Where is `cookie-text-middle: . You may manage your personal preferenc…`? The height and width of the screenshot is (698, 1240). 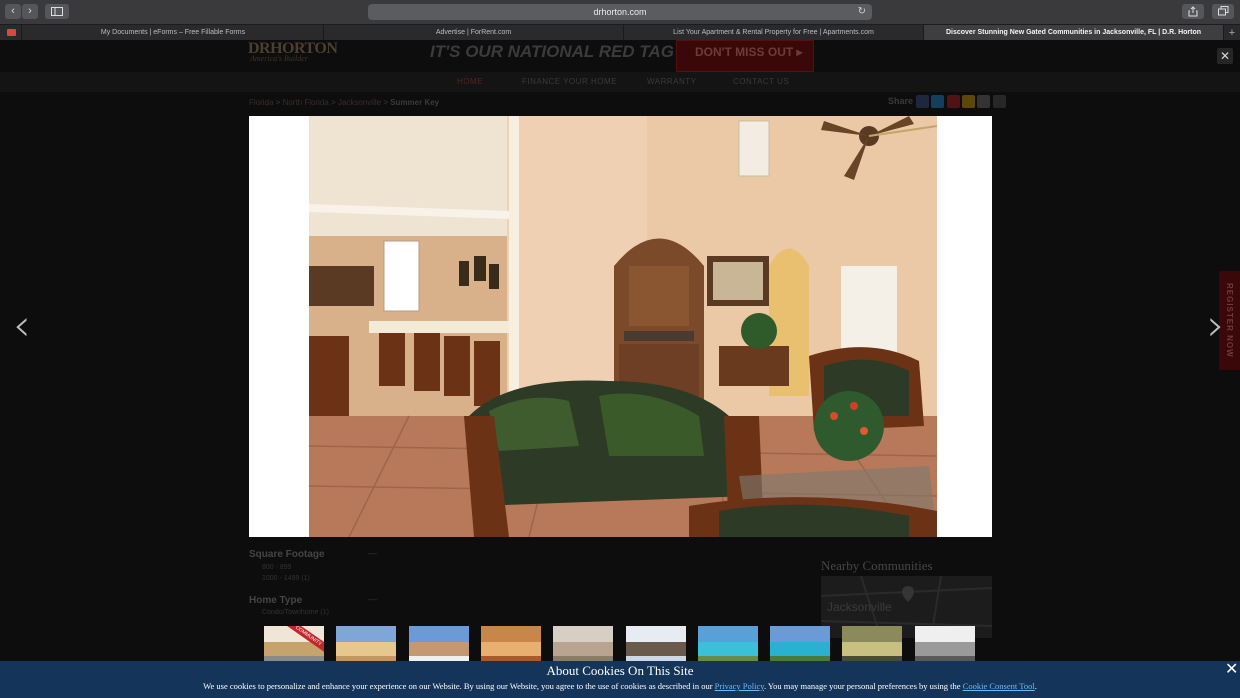
cookie-text-middle: . You may manage your personal preferenc… is located at coordinates (863, 686).